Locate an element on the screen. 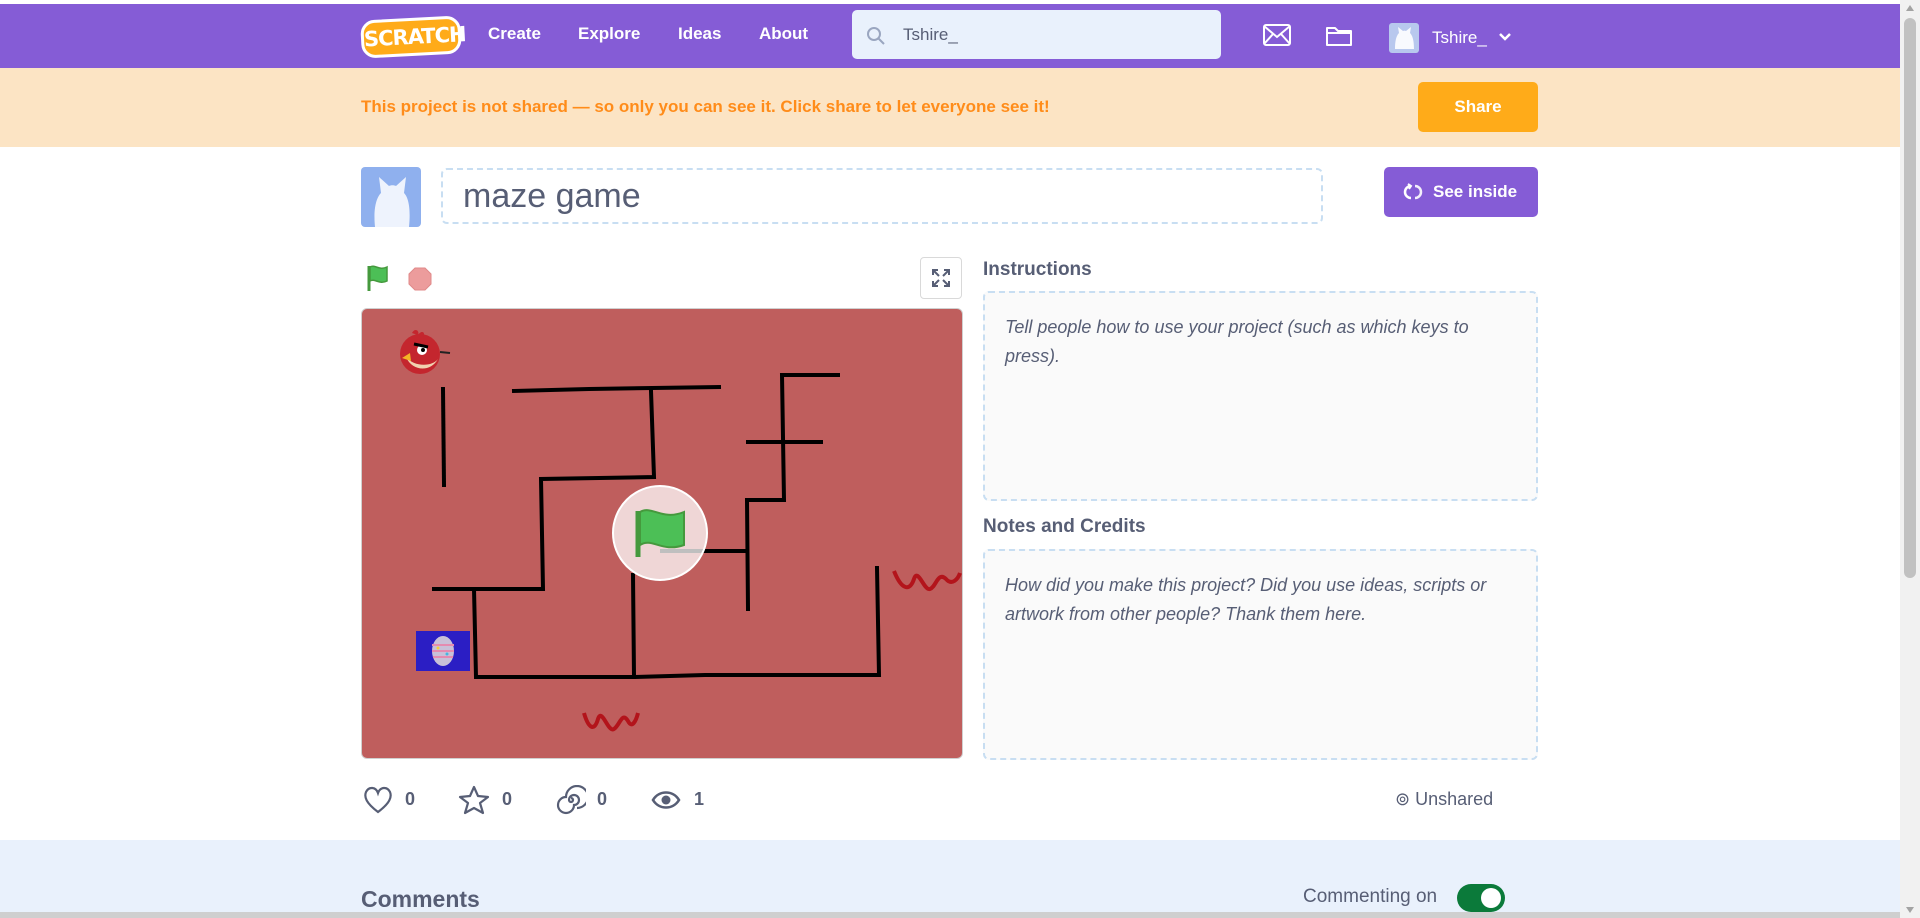 This screenshot has width=1920, height=918. remix-icon is located at coordinates (1413, 191).